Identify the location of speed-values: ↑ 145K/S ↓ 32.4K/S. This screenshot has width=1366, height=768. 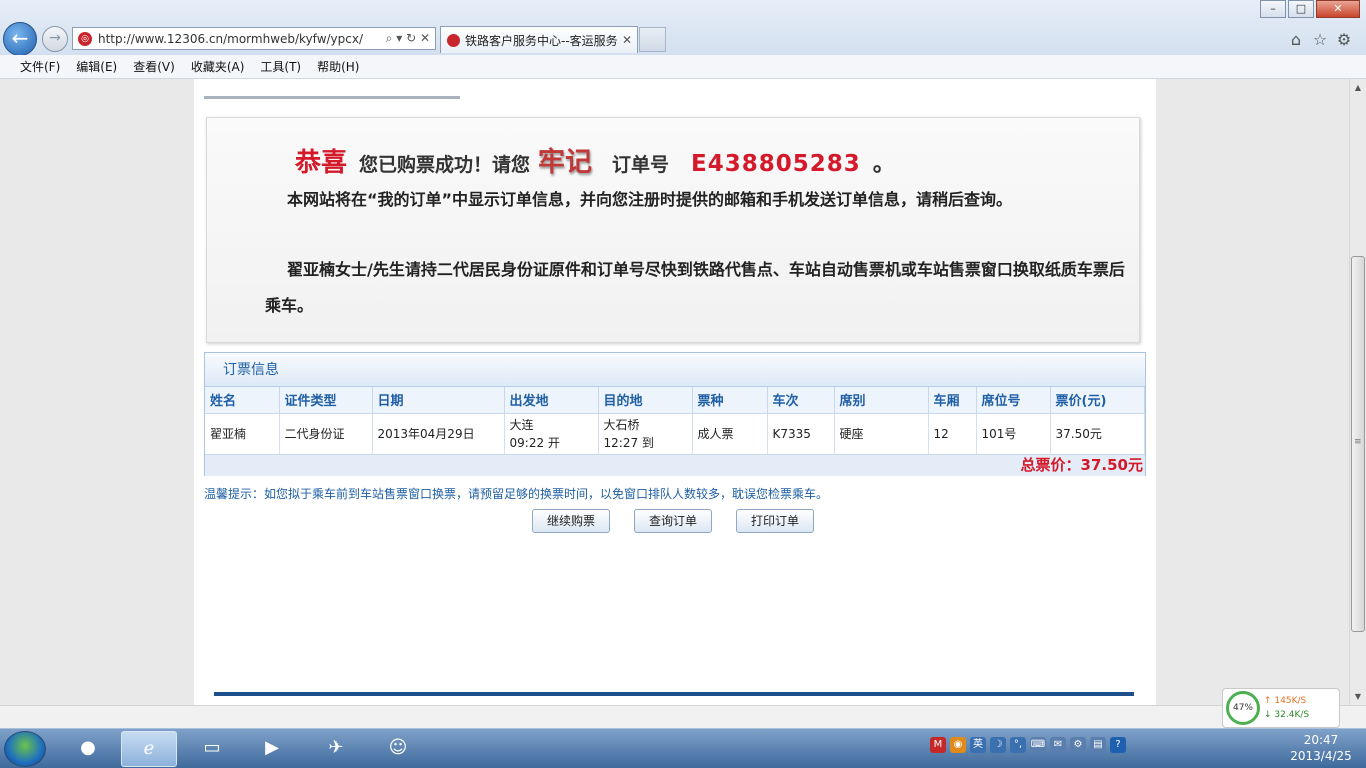
(1286, 708).